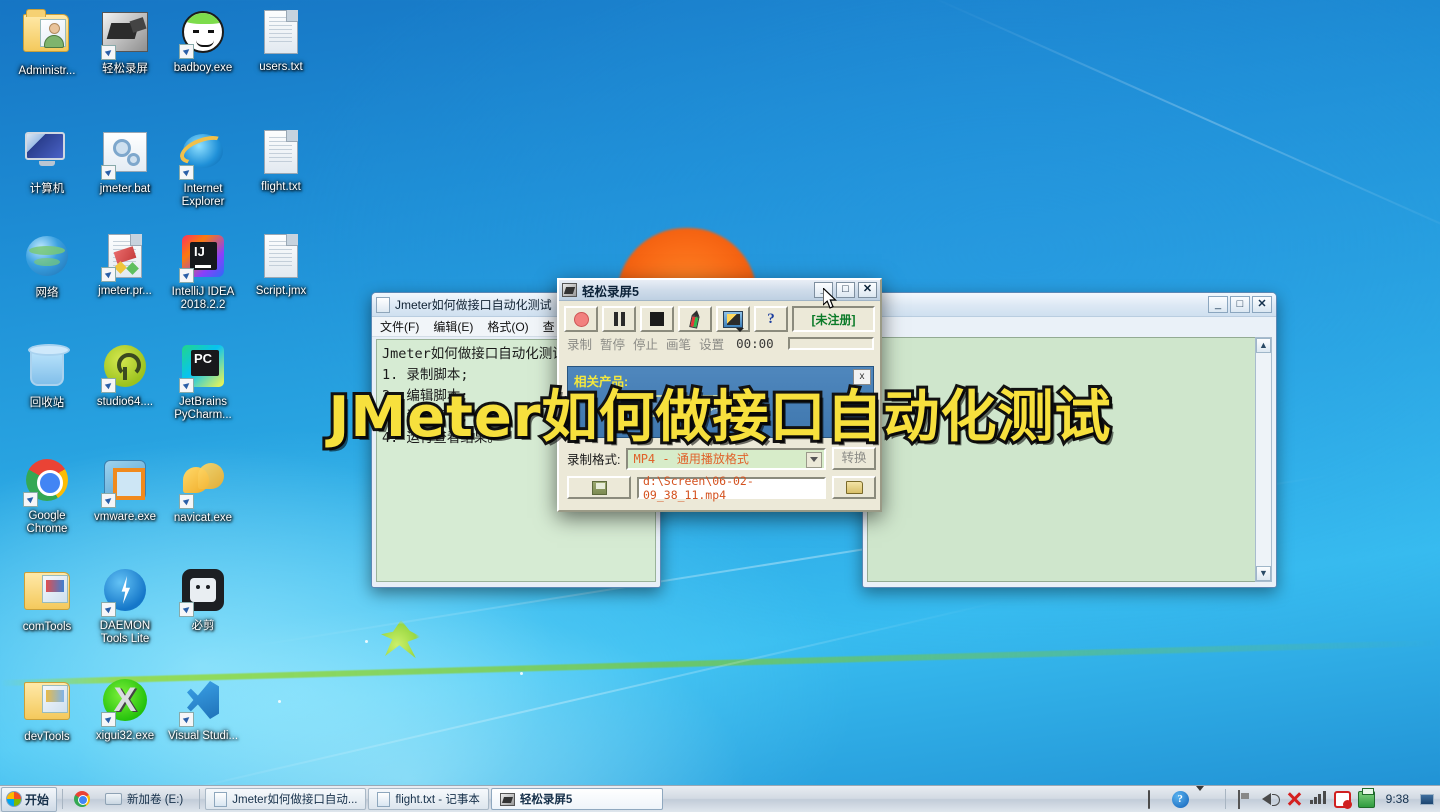  I want to click on desktop-icon: 必剪, so click(203, 599).